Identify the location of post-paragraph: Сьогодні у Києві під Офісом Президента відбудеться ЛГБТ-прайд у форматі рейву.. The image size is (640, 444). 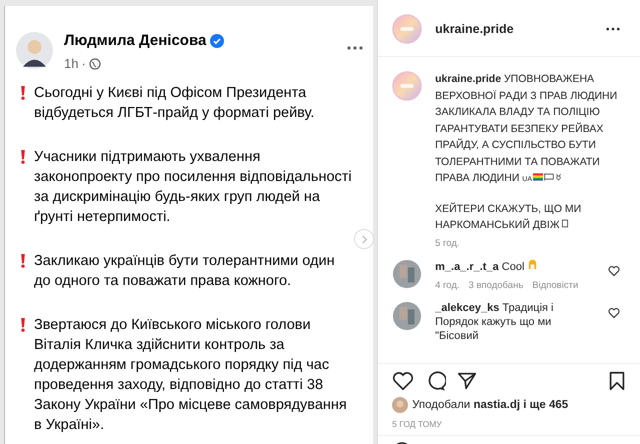
(175, 103).